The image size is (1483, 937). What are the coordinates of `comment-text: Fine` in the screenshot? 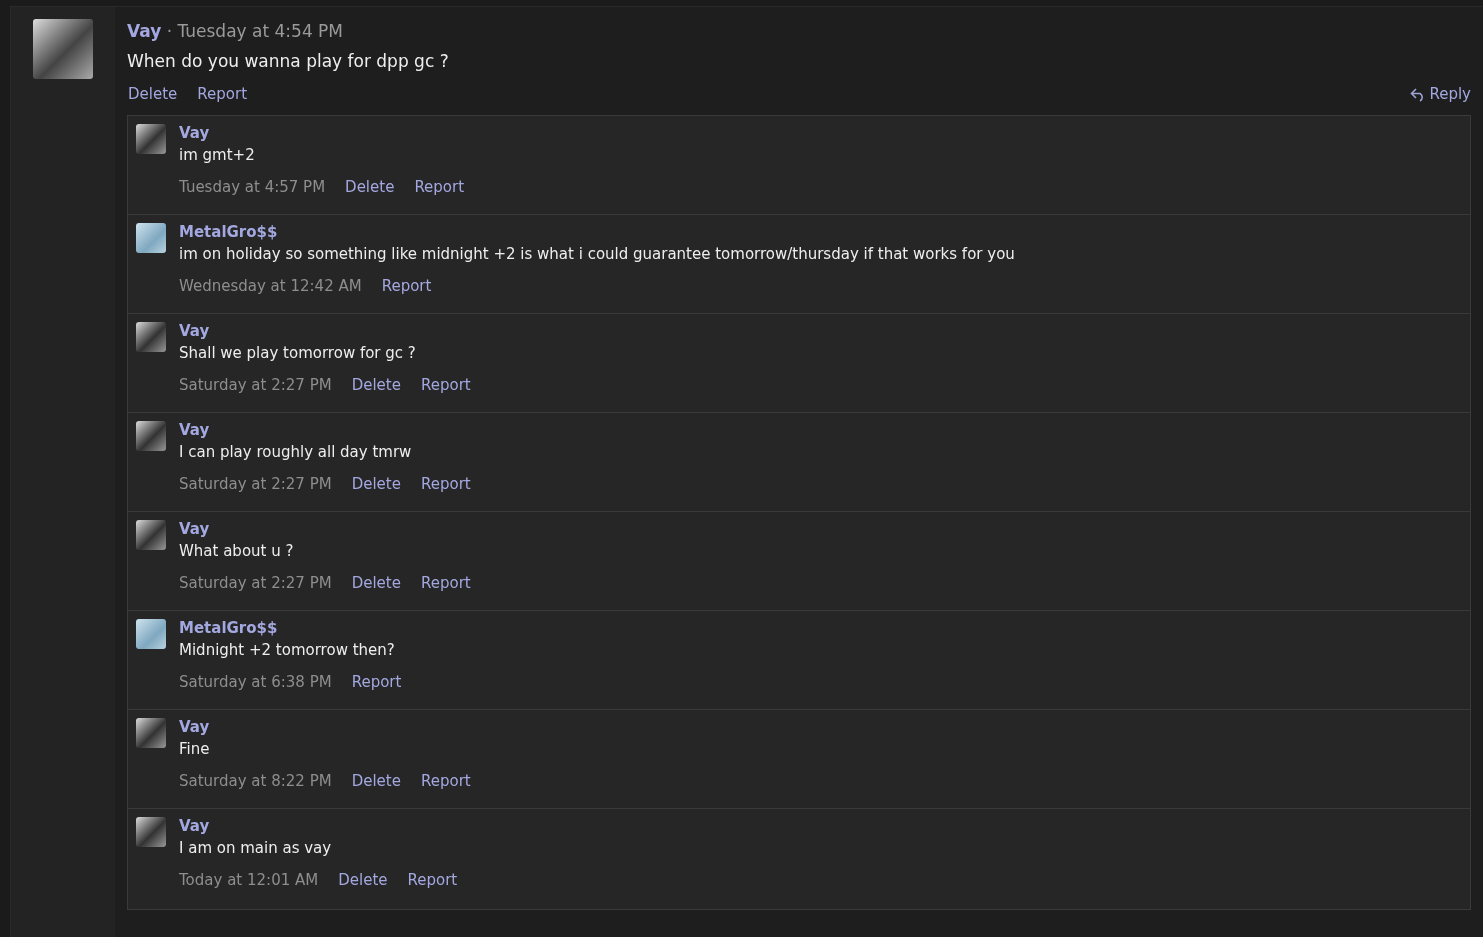 It's located at (195, 749).